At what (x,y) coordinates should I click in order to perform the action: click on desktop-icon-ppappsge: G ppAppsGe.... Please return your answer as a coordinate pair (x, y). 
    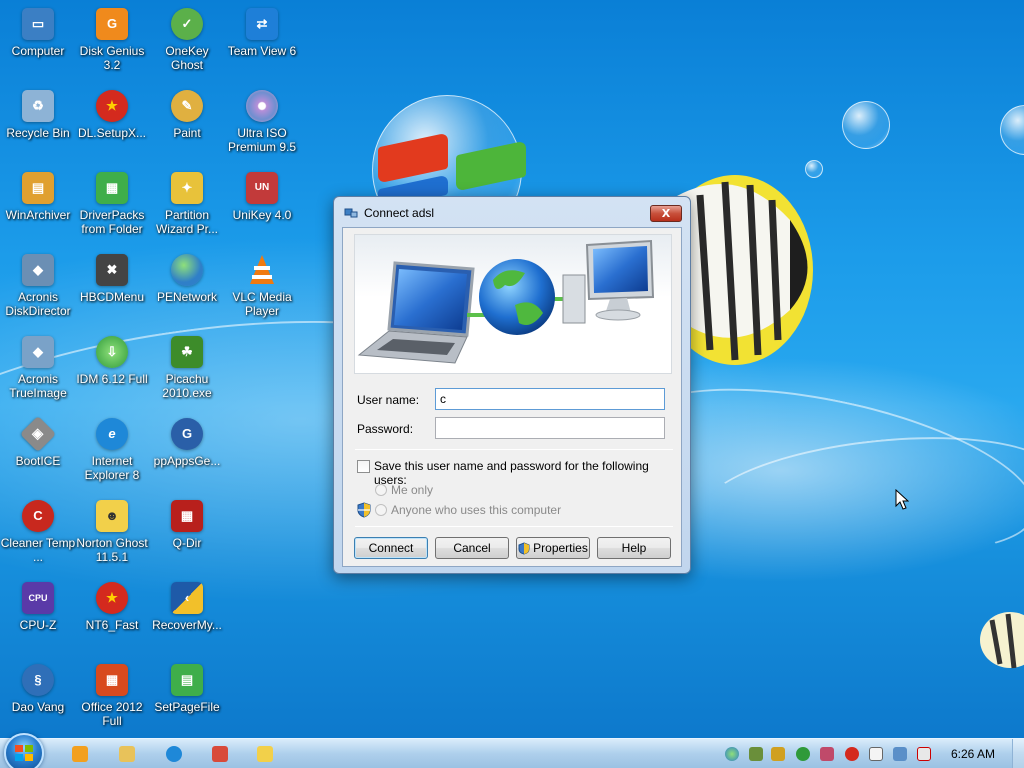
    Looking at the image, I should click on (187, 443).